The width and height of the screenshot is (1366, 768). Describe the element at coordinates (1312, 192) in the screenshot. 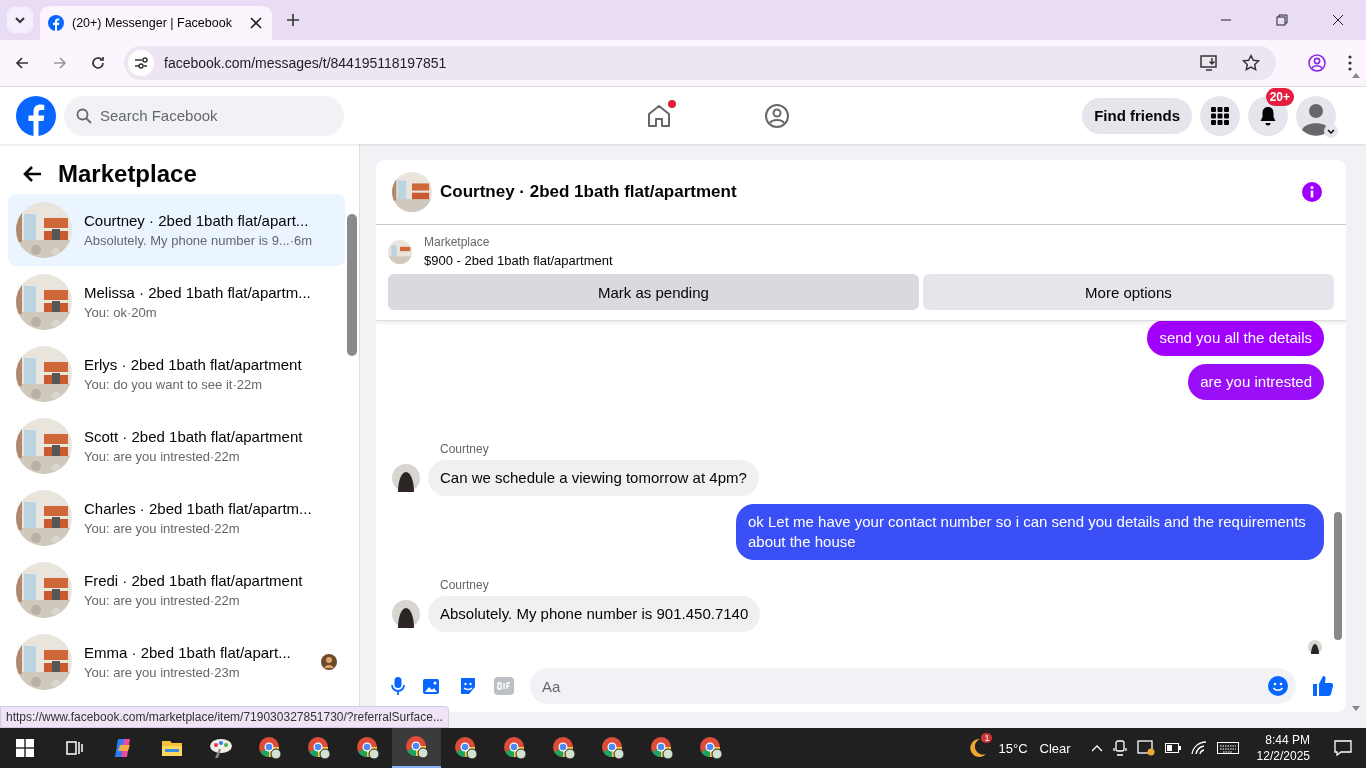

I see `info-icon` at that location.